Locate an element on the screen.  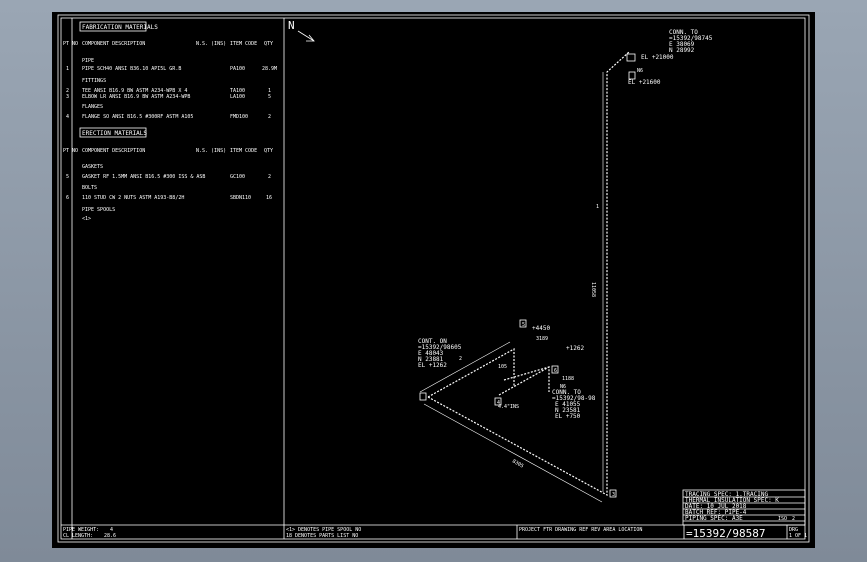
row-pt: 6 is located at coordinates (67, 198).